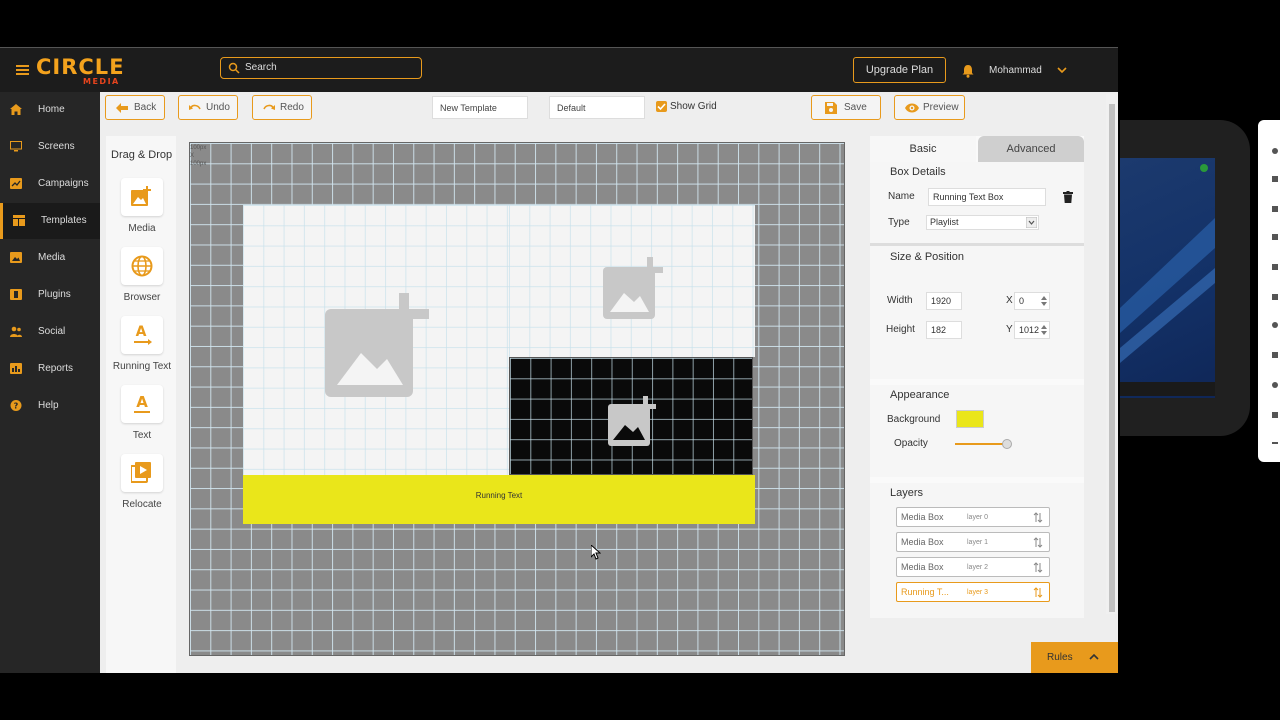 Image resolution: width=1280 pixels, height=720 pixels. I want to click on layer-z: layer 0, so click(978, 517).